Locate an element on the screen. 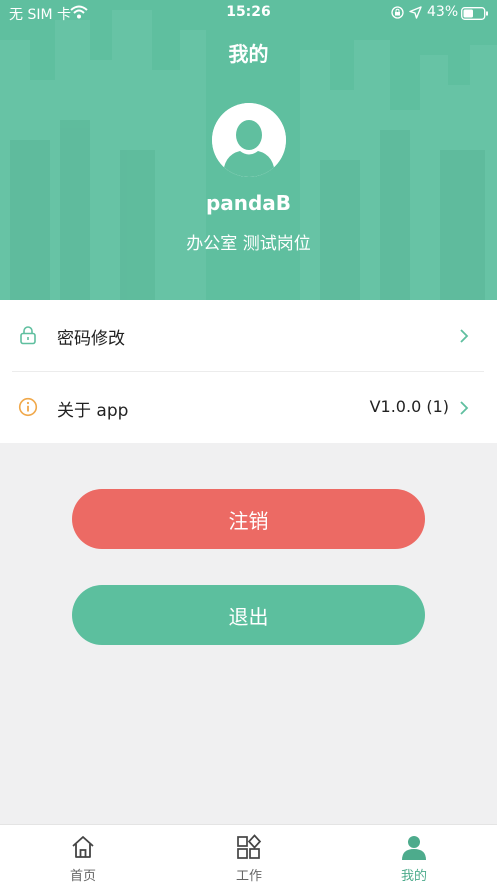 The height and width of the screenshot is (883, 497). menu-item-change-password: 密码修改 is located at coordinates (248, 336).